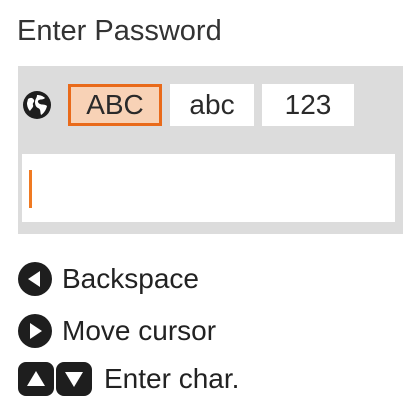 The height and width of the screenshot is (403, 403). Describe the element at coordinates (210, 278) in the screenshot. I see `help-backspace: Backspace` at that location.